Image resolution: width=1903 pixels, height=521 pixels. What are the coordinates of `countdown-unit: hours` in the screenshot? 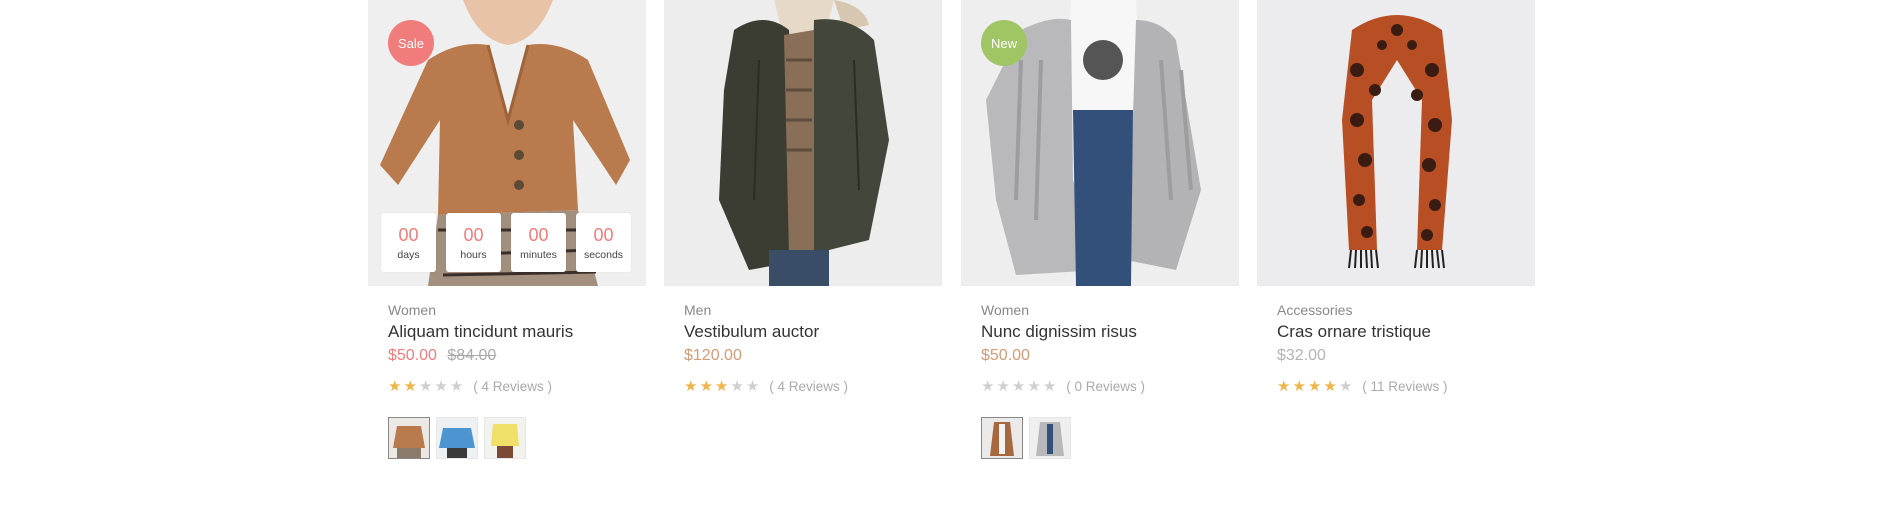 It's located at (473, 254).